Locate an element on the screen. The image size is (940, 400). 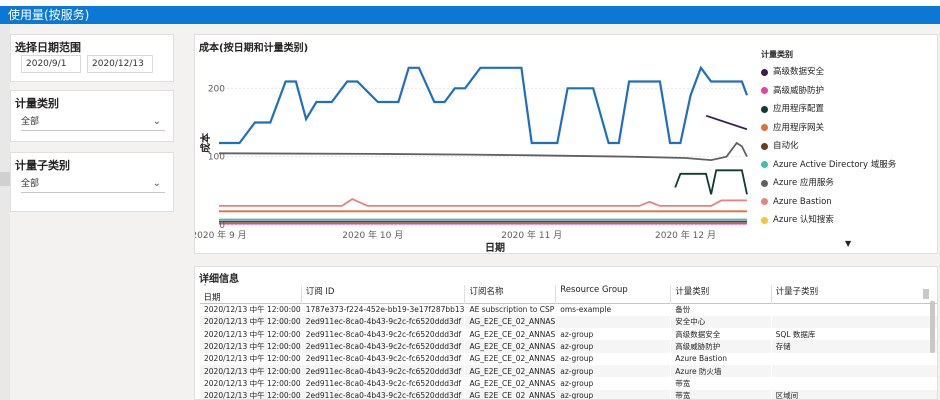
table-cell: SQL 数据库 is located at coordinates (795, 334).